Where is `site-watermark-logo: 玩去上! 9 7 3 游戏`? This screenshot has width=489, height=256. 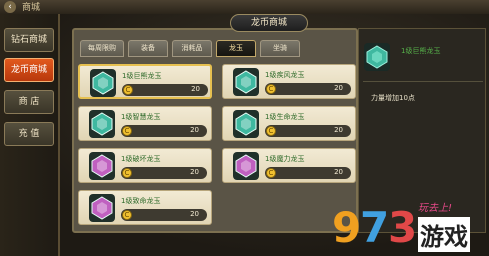 site-watermark-logo: 玩去上! 9 7 3 游戏 is located at coordinates (409, 225).